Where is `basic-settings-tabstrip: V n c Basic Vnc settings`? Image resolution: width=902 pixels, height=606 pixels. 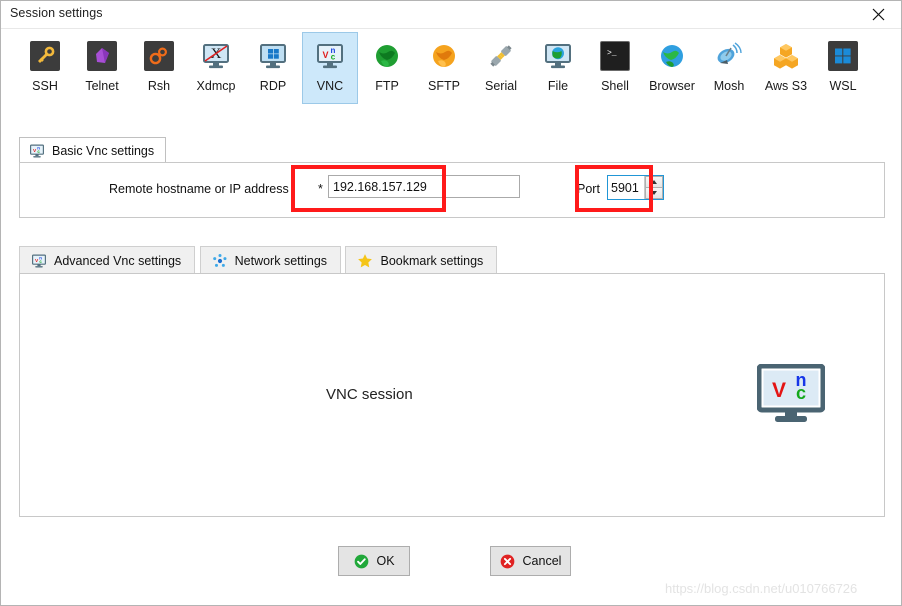
basic-settings-tabstrip: V n c Basic Vnc settings is located at coordinates (452, 150).